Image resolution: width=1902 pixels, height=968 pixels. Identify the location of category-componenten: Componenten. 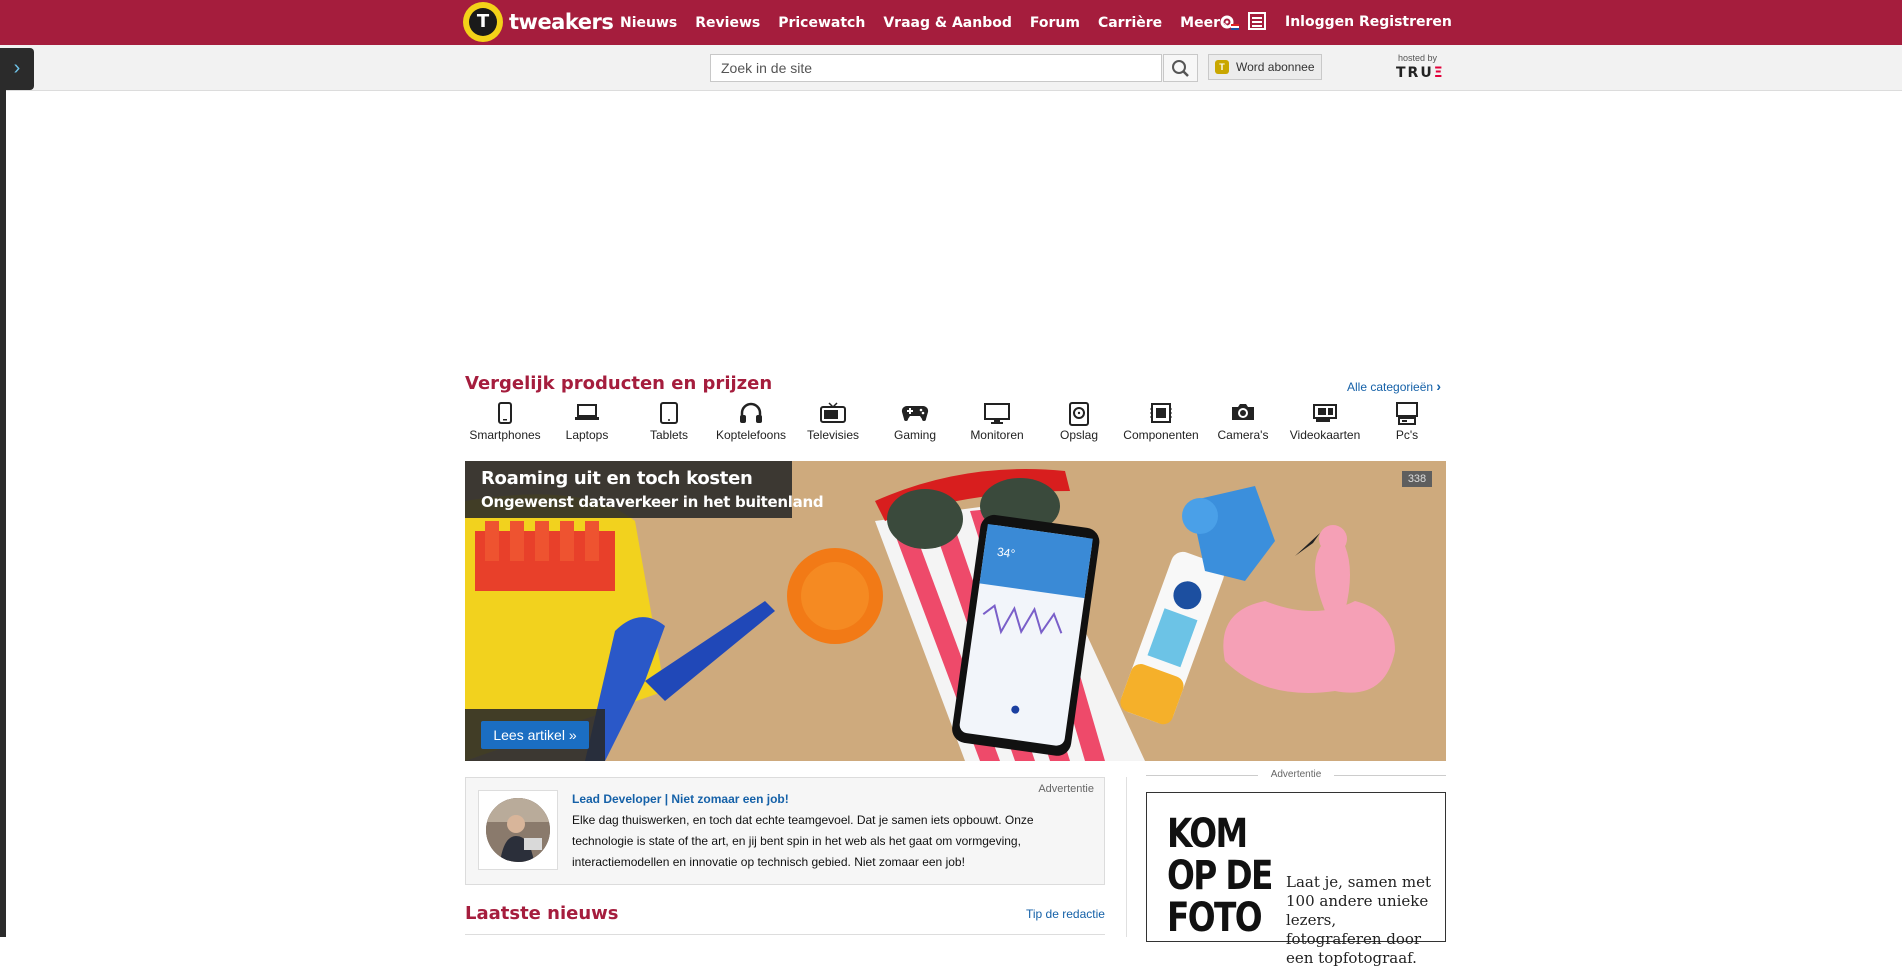
(1161, 425).